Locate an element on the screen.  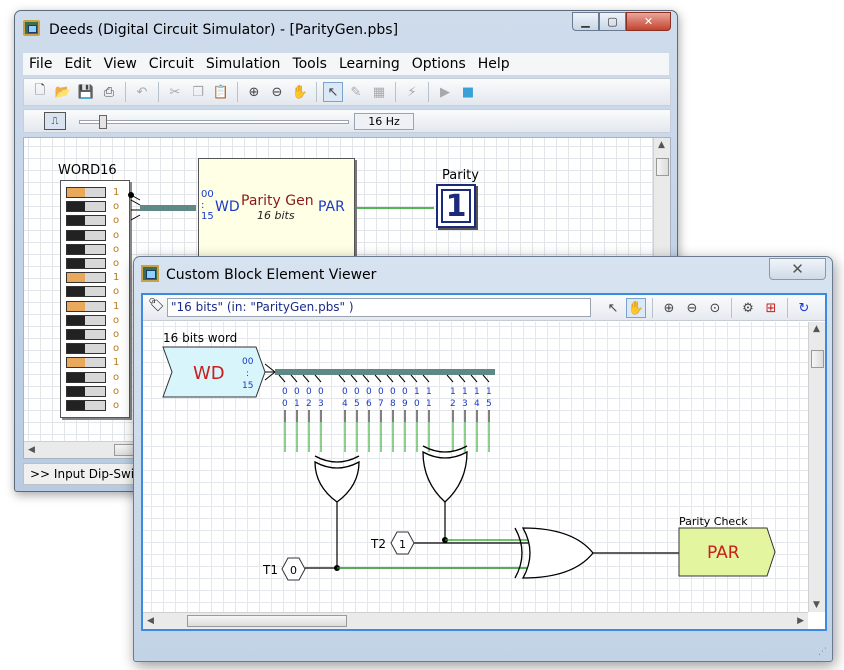
menu-simulation: Simulation is located at coordinates (243, 64).